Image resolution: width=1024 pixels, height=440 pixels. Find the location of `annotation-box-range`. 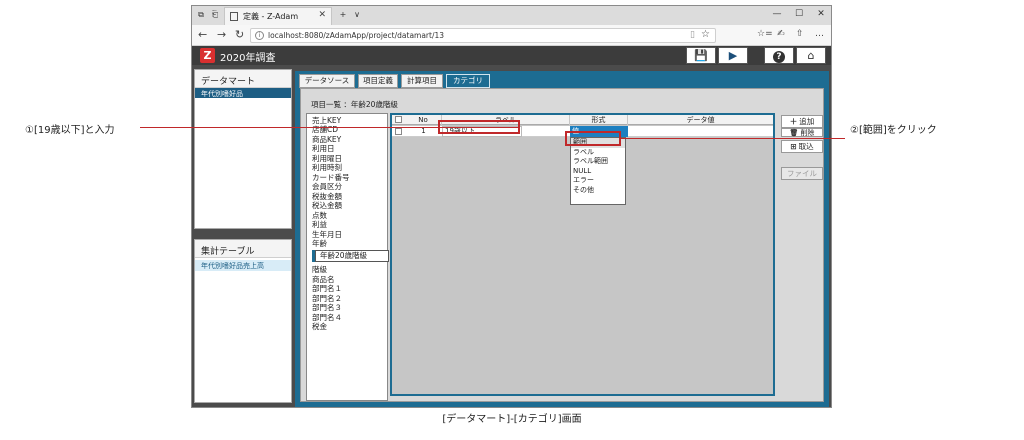

annotation-box-range is located at coordinates (593, 138).